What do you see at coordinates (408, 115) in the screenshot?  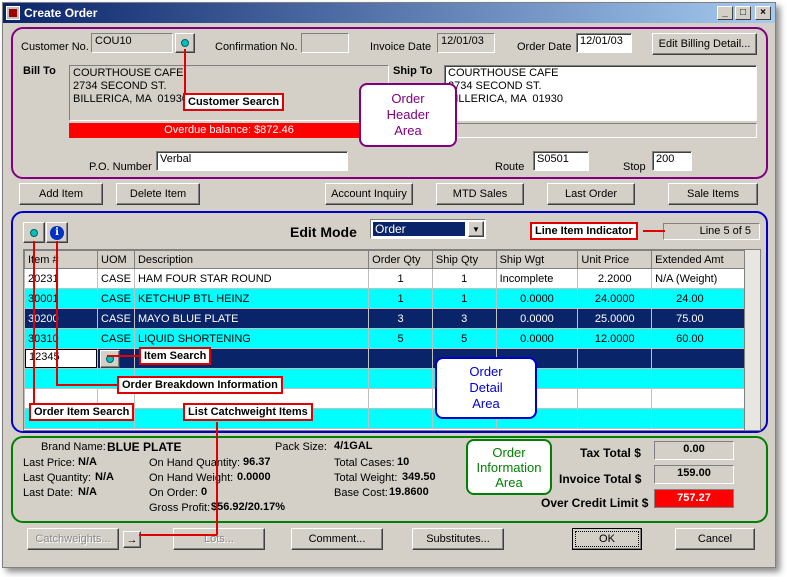 I see `order-header-area-label: Order Header Area` at bounding box center [408, 115].